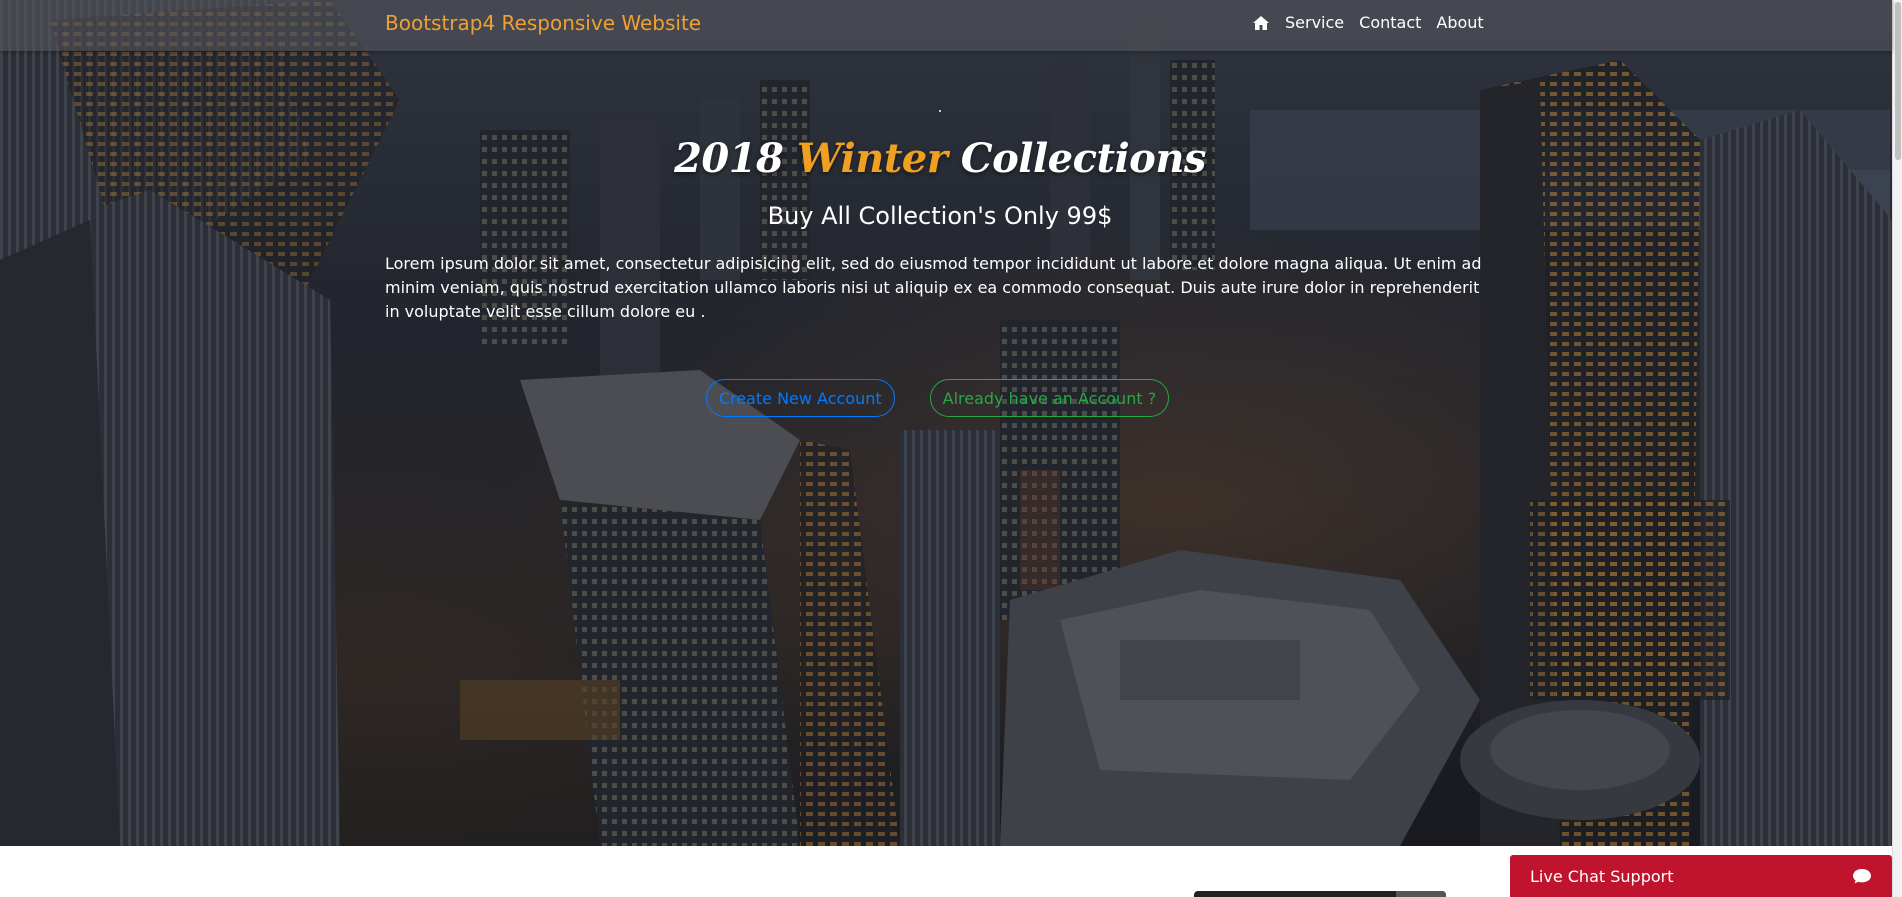  Describe the element at coordinates (729, 158) in the screenshot. I see `hero-title-year: 2018` at that location.